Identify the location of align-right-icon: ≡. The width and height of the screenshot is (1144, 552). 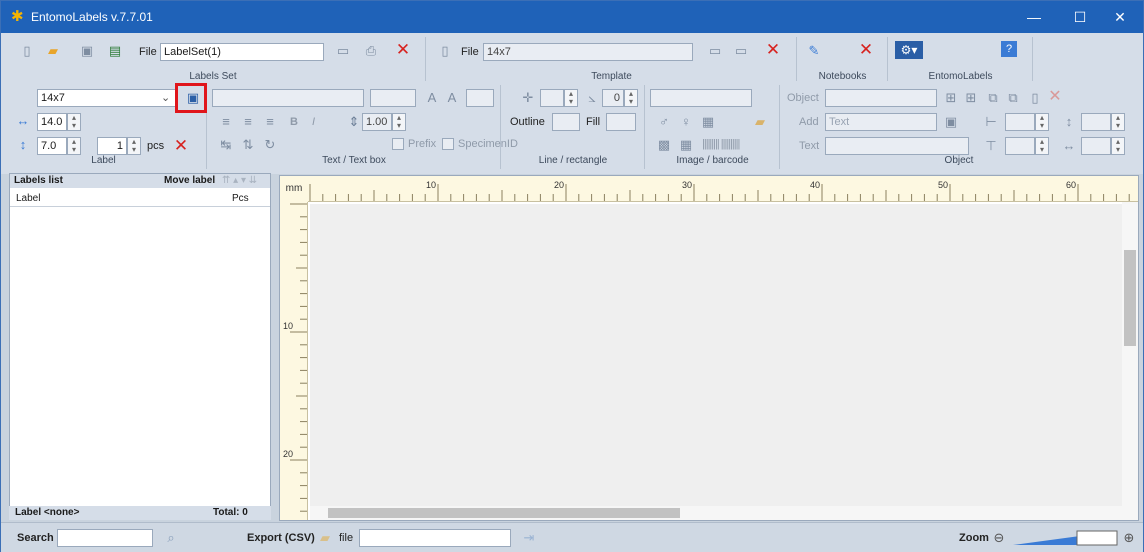
(270, 122).